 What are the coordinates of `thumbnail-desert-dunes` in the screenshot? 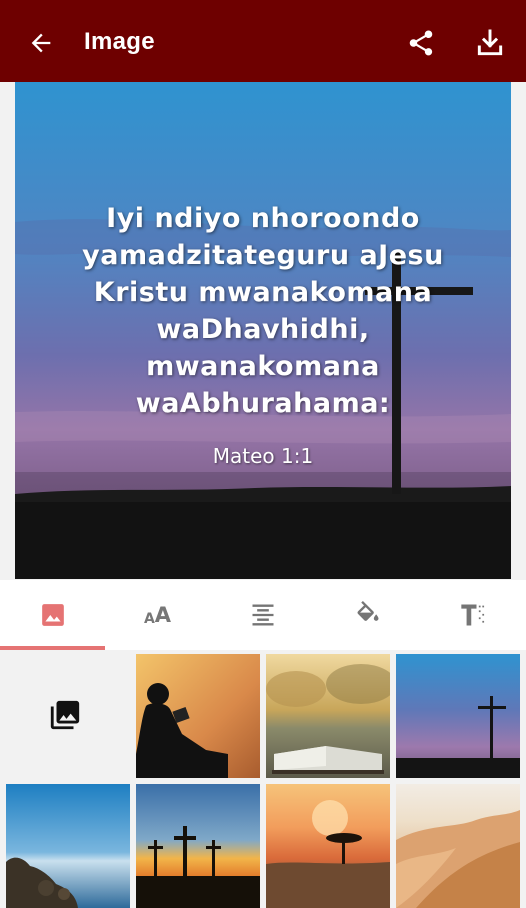 It's located at (458, 846).